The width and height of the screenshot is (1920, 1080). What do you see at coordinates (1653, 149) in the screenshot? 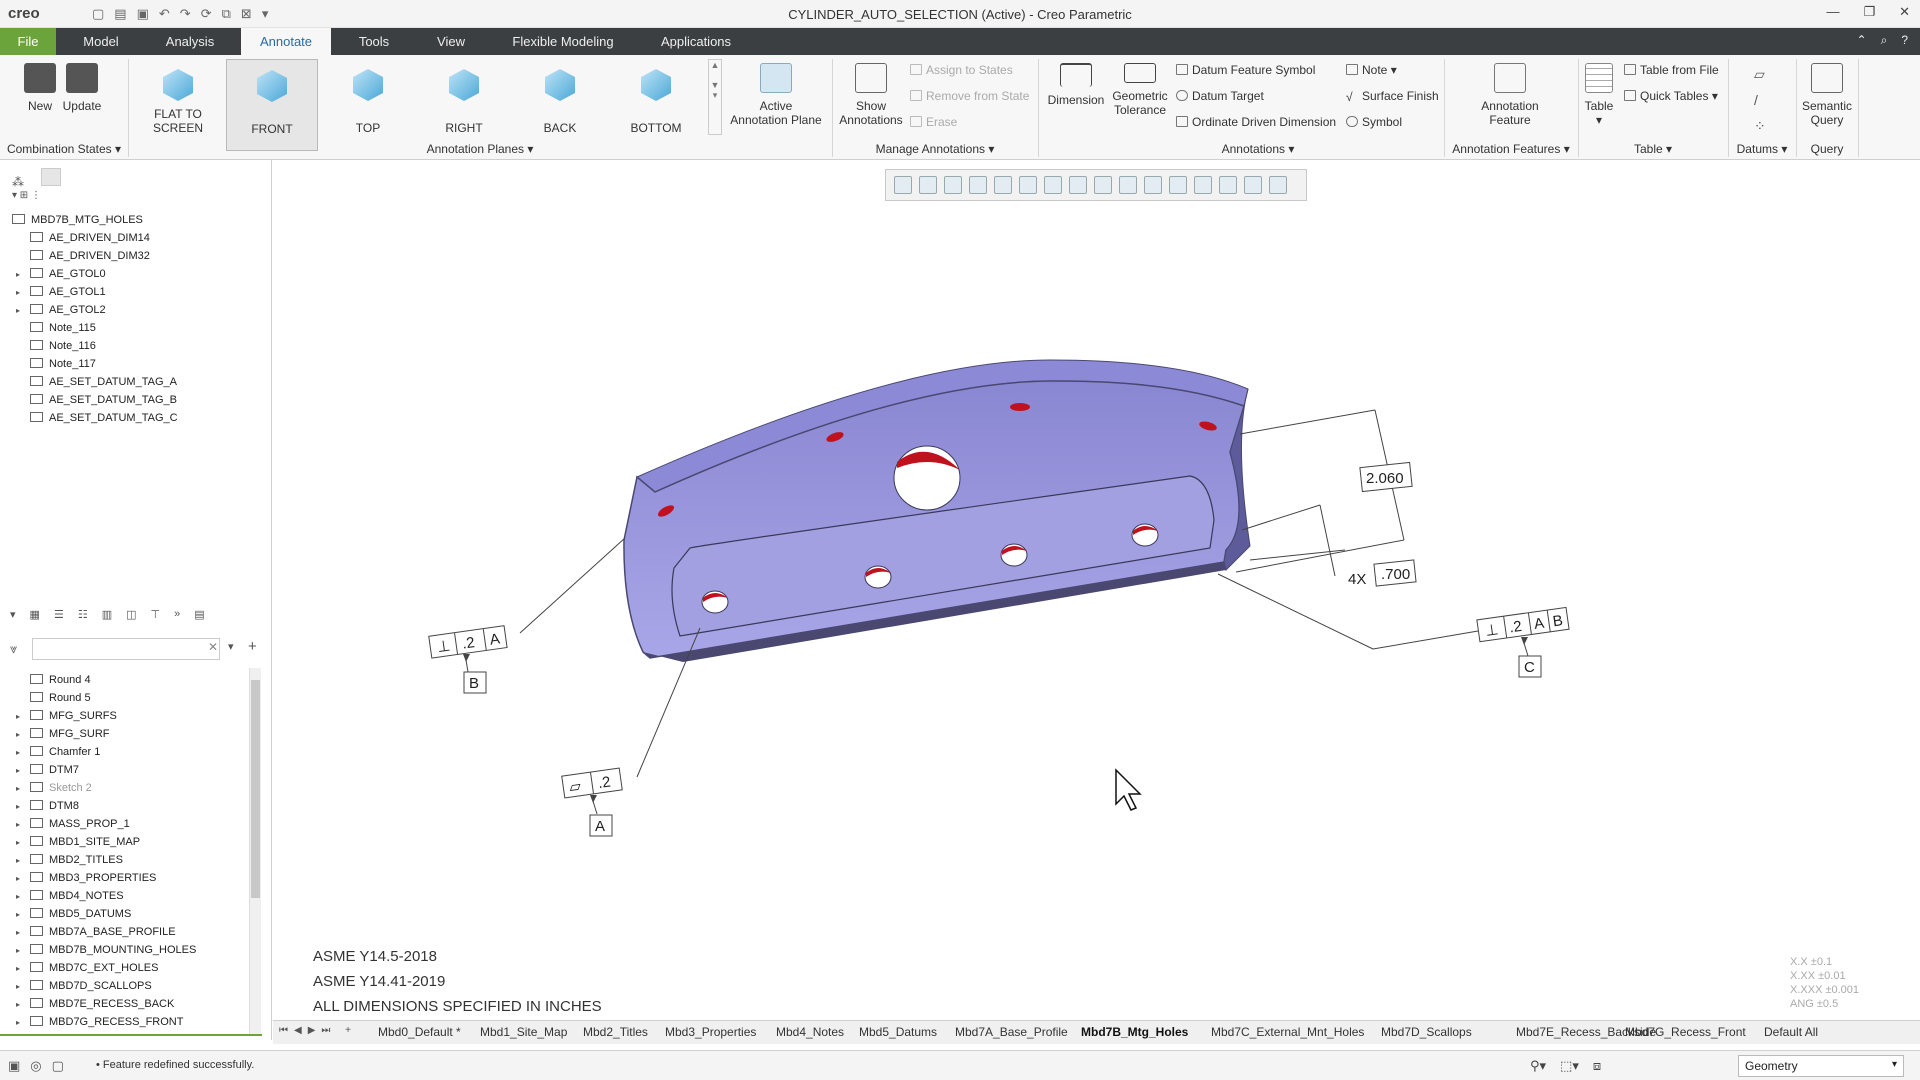
I see `table-group-menu: Table ▾` at bounding box center [1653, 149].